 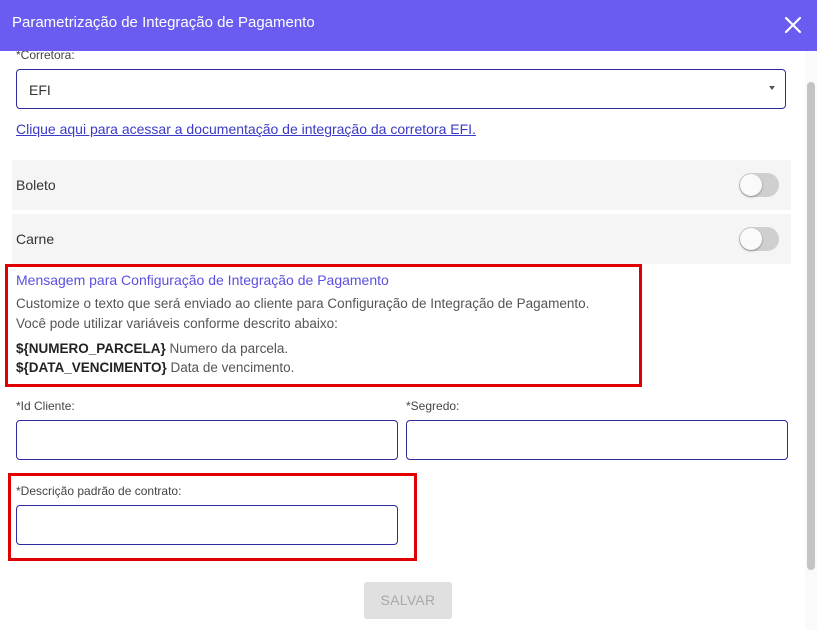 What do you see at coordinates (597, 440) in the screenshot?
I see `secret-input` at bounding box center [597, 440].